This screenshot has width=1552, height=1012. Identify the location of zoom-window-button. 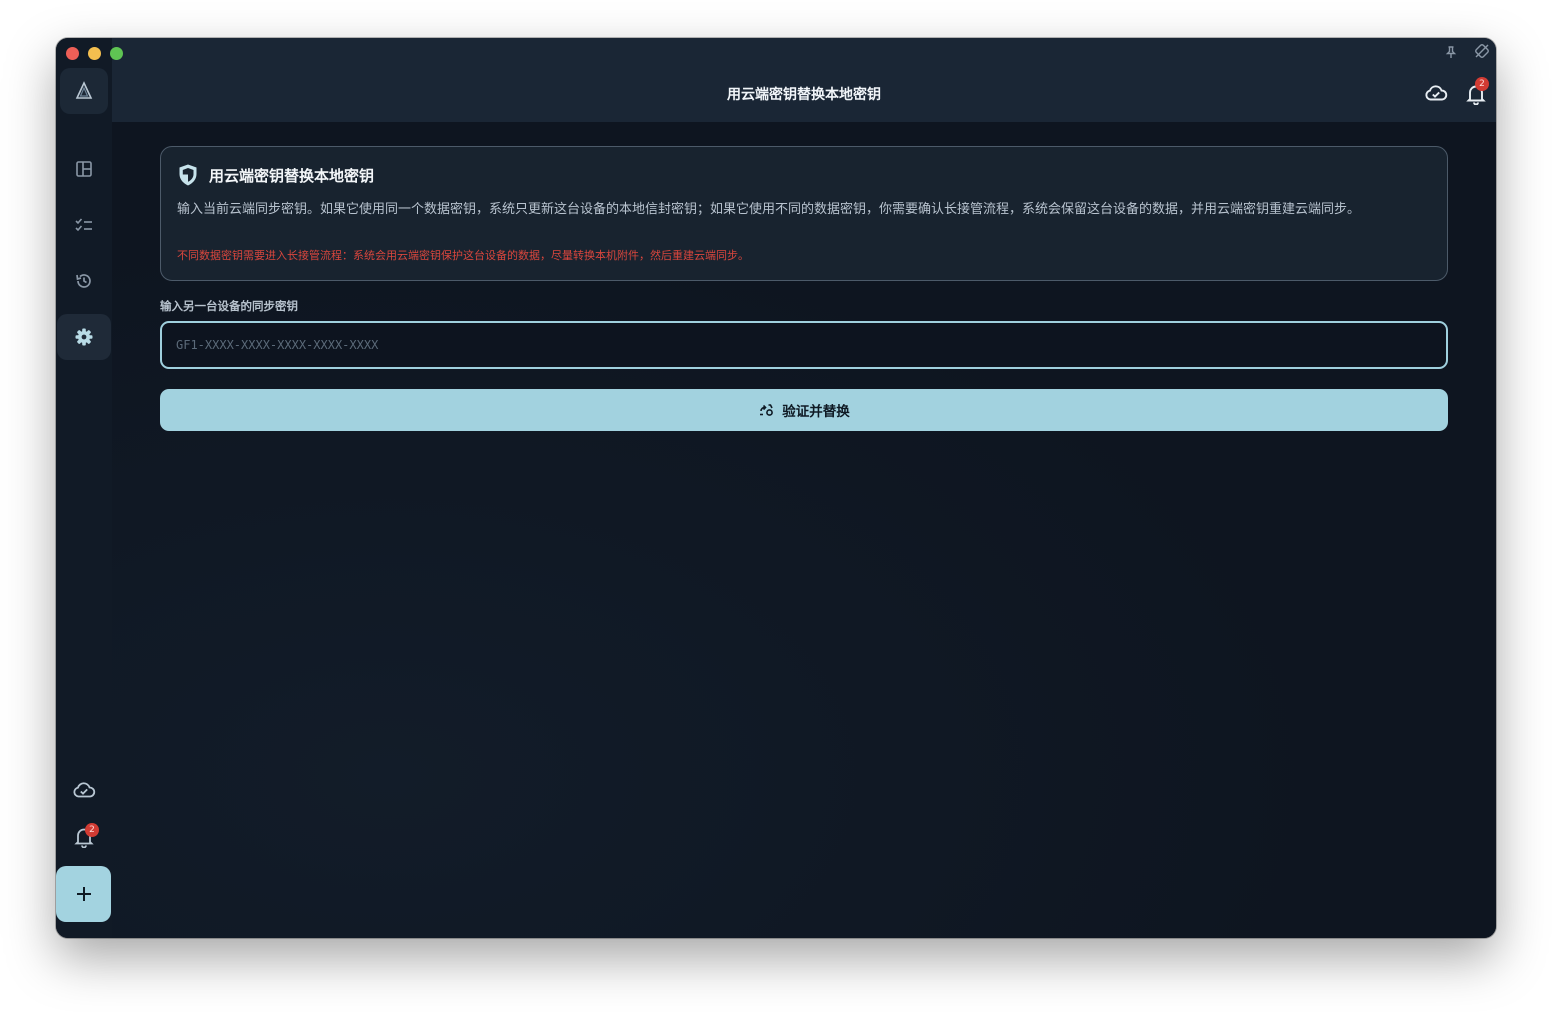
(116, 53).